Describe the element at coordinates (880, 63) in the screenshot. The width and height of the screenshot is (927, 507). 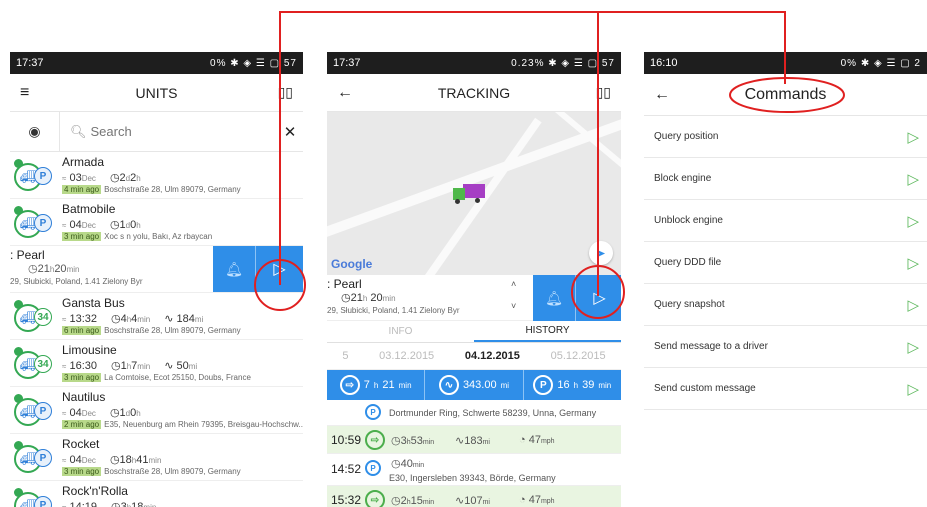
I see `status-icons: 0% ✱ ◈ ☰ ▢ 2` at that location.